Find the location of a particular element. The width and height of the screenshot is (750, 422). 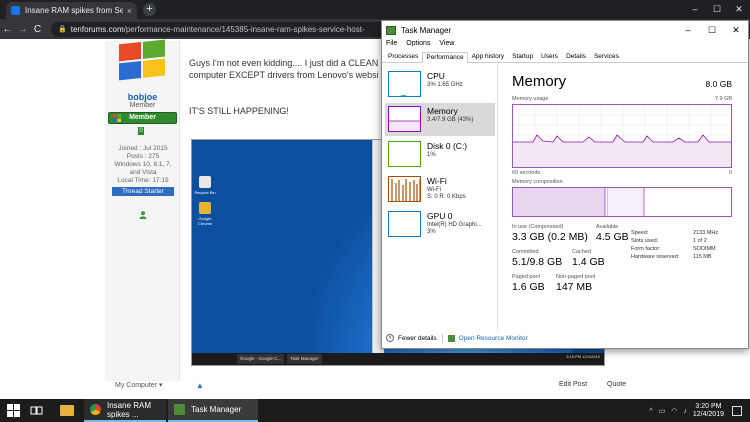

browser-tab: Insane RAM spikes from Service × is located at coordinates (71, 10).